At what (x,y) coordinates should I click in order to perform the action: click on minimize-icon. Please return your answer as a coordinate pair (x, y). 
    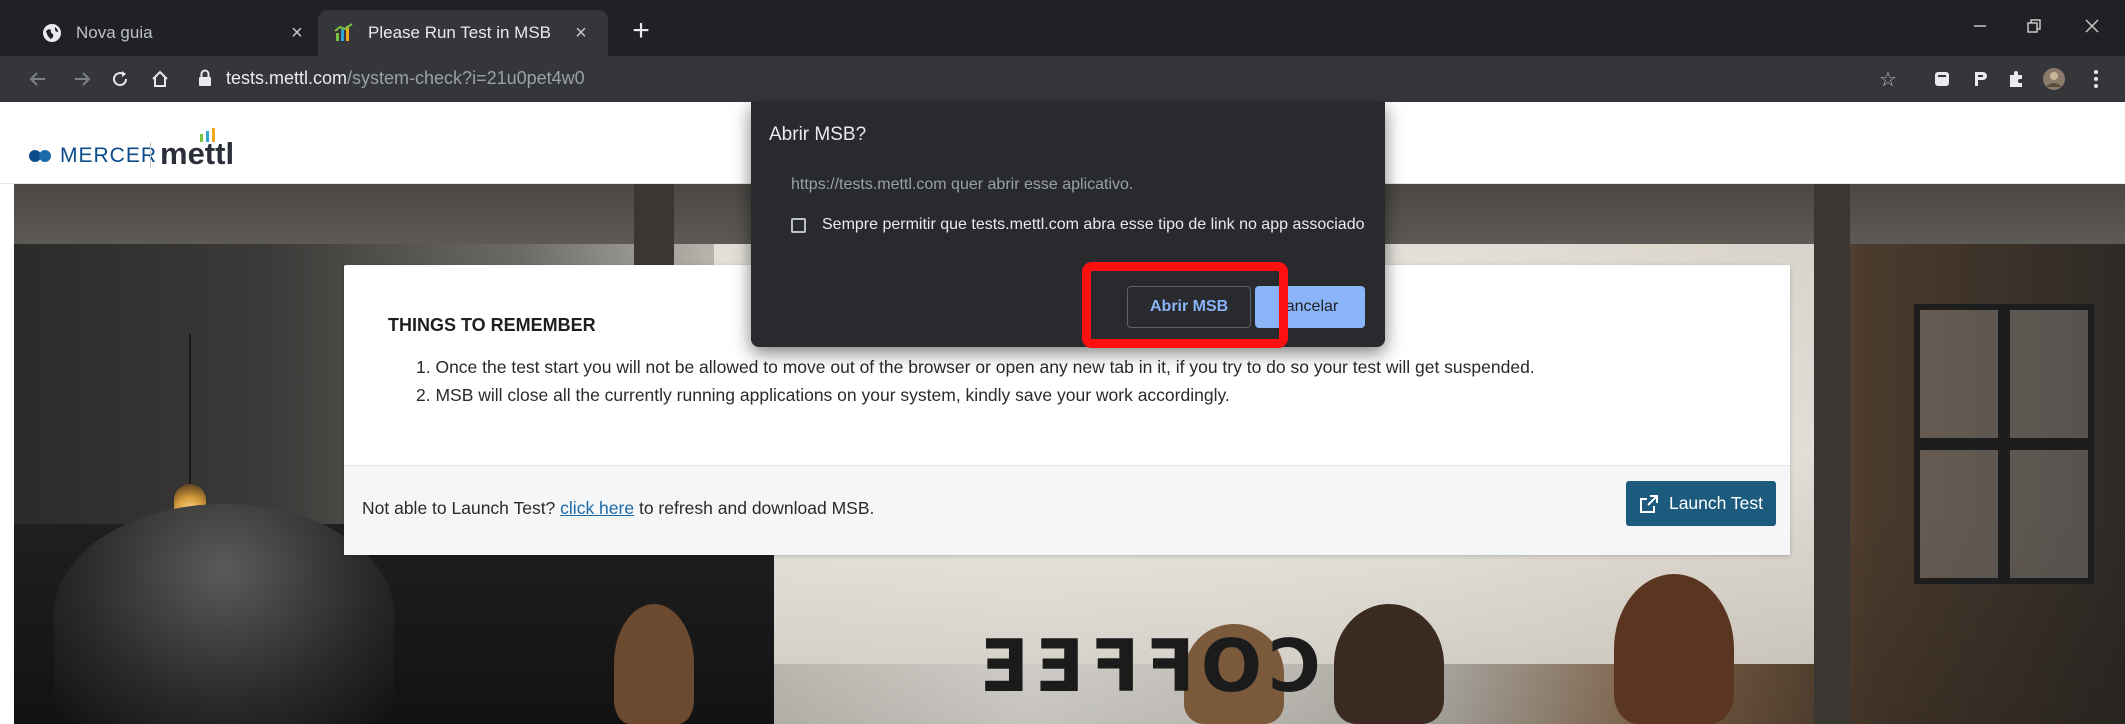
    Looking at the image, I should click on (1980, 26).